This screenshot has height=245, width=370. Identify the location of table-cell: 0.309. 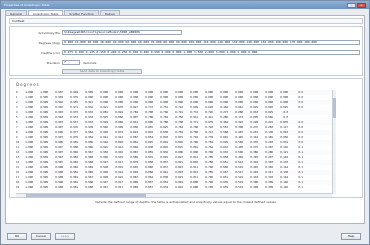
(266, 187).